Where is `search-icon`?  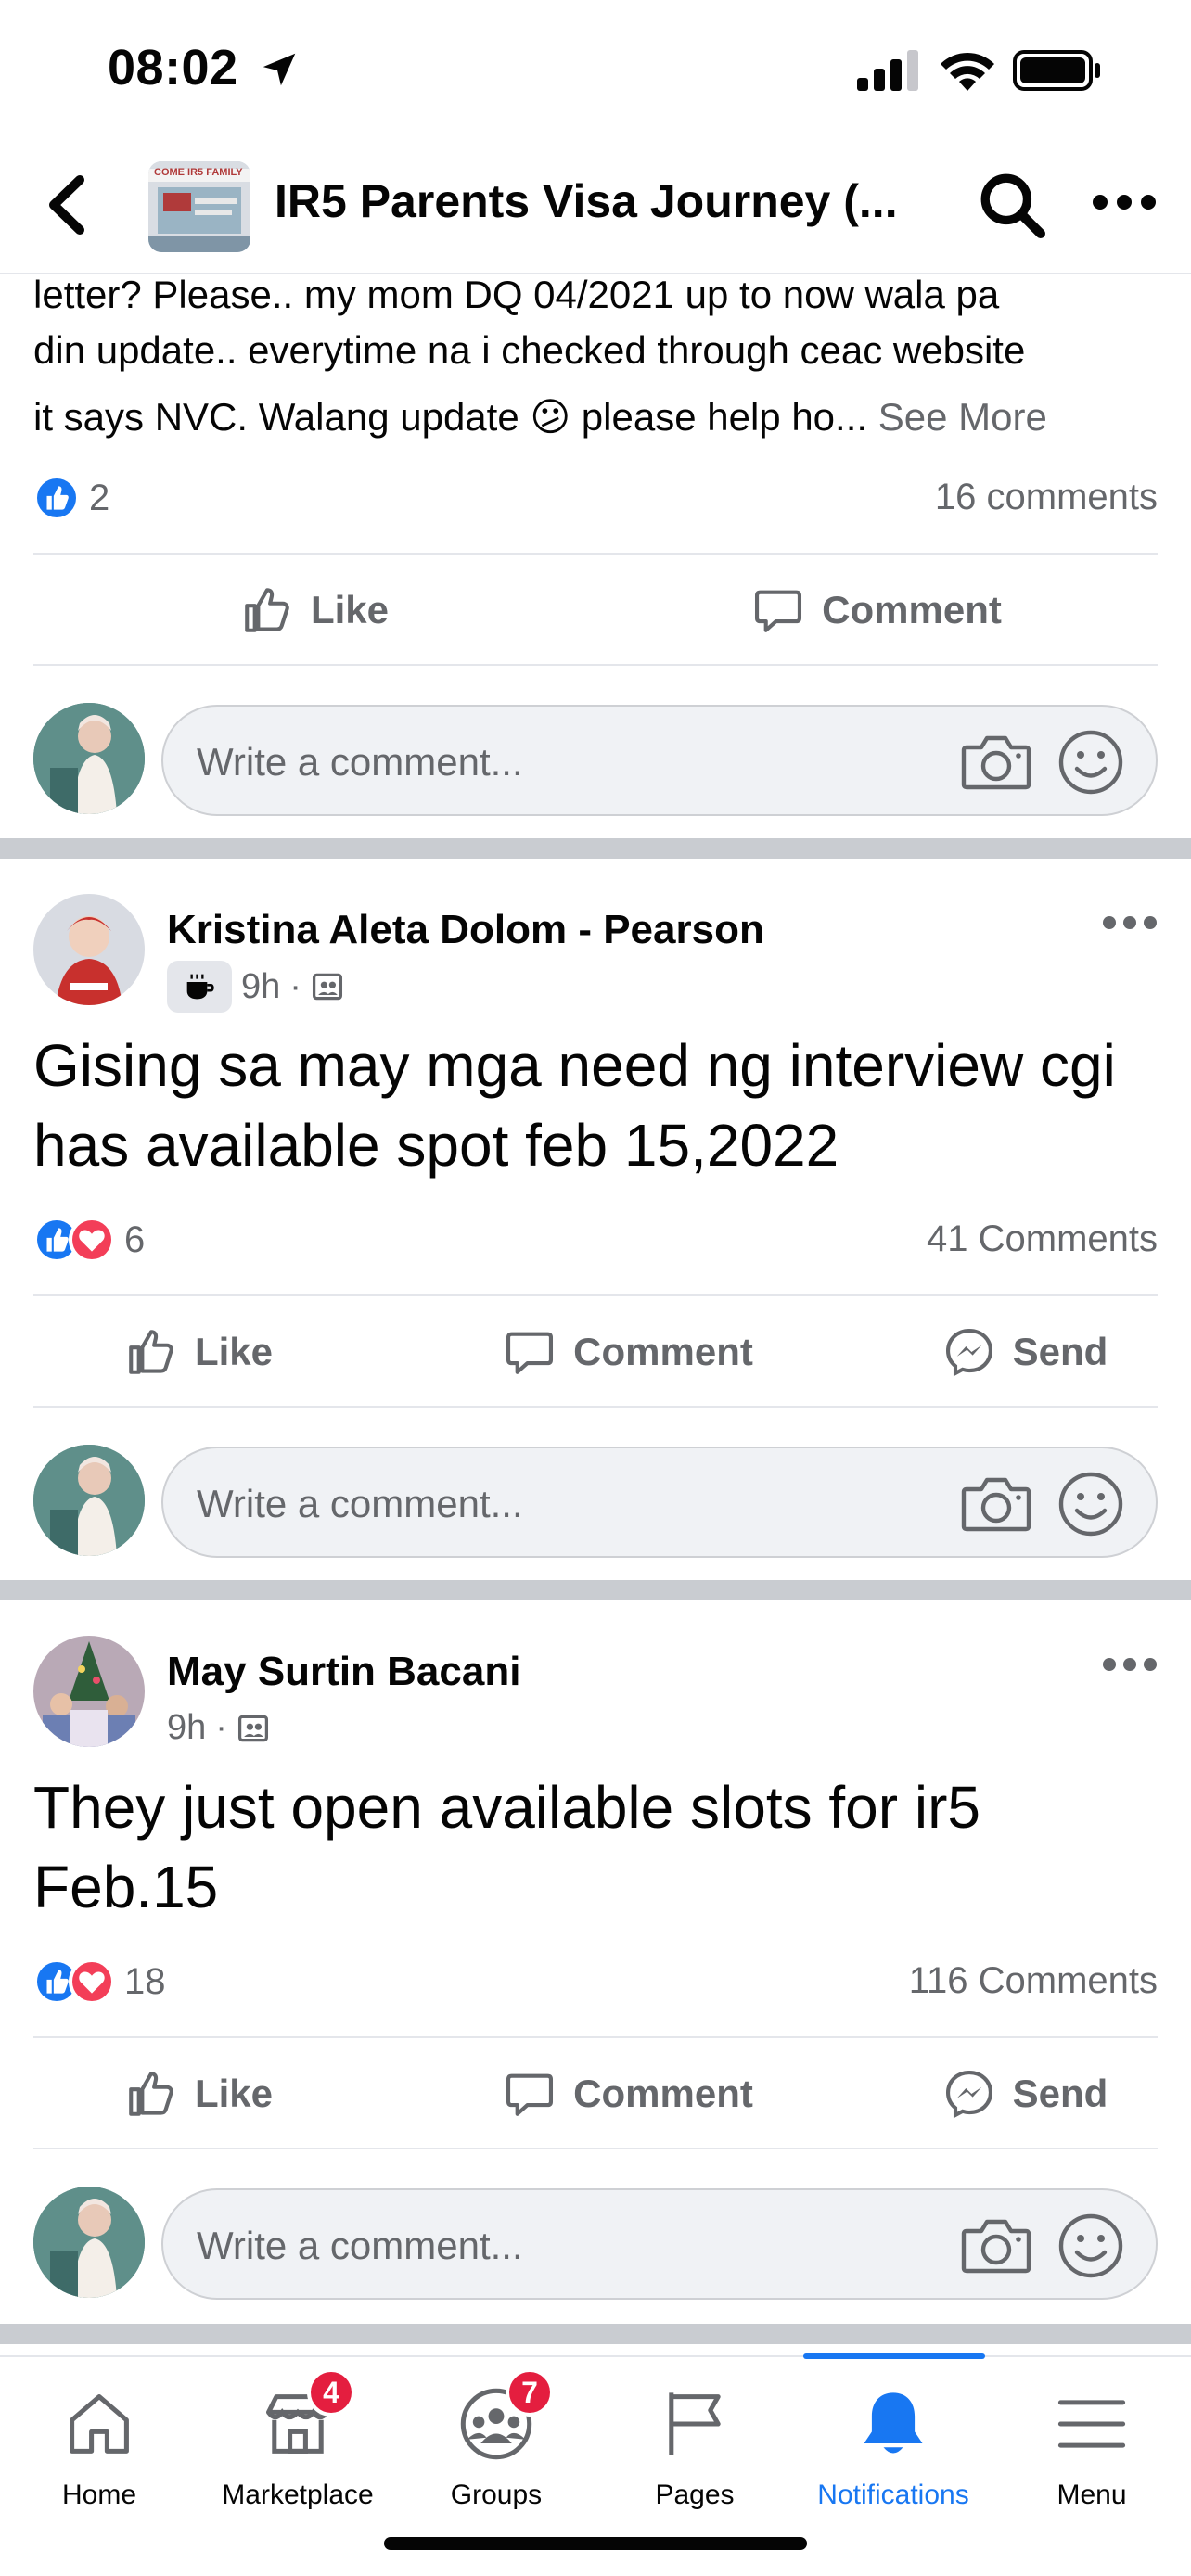
search-icon is located at coordinates (1012, 205).